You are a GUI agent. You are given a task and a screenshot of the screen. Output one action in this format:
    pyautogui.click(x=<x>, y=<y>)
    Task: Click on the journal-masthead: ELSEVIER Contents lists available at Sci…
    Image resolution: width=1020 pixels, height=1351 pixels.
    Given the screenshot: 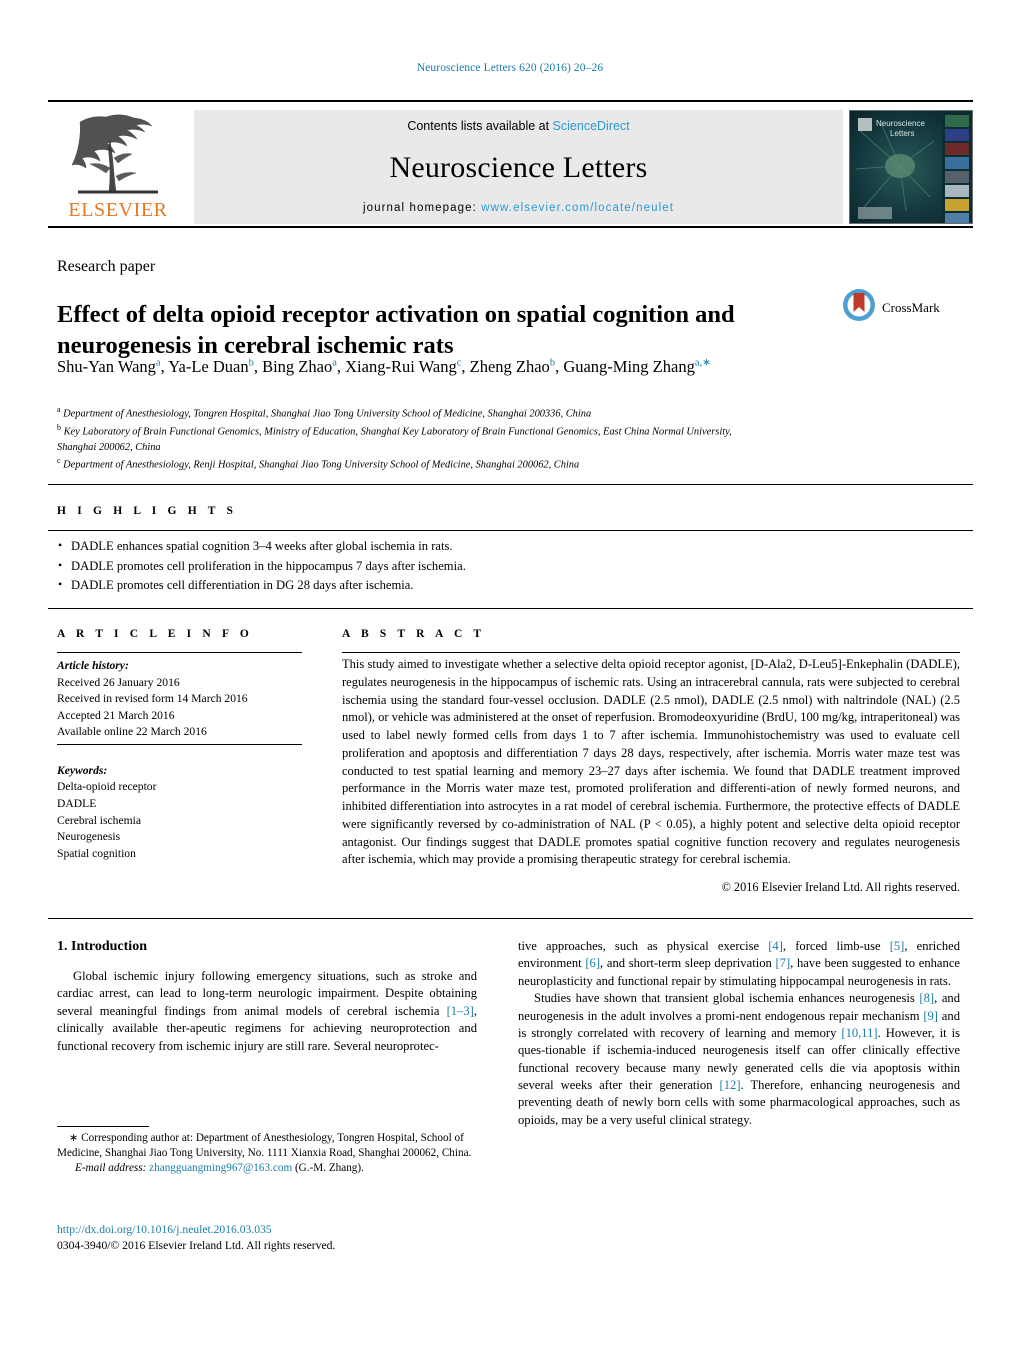 What is the action you would take?
    pyautogui.click(x=510, y=164)
    